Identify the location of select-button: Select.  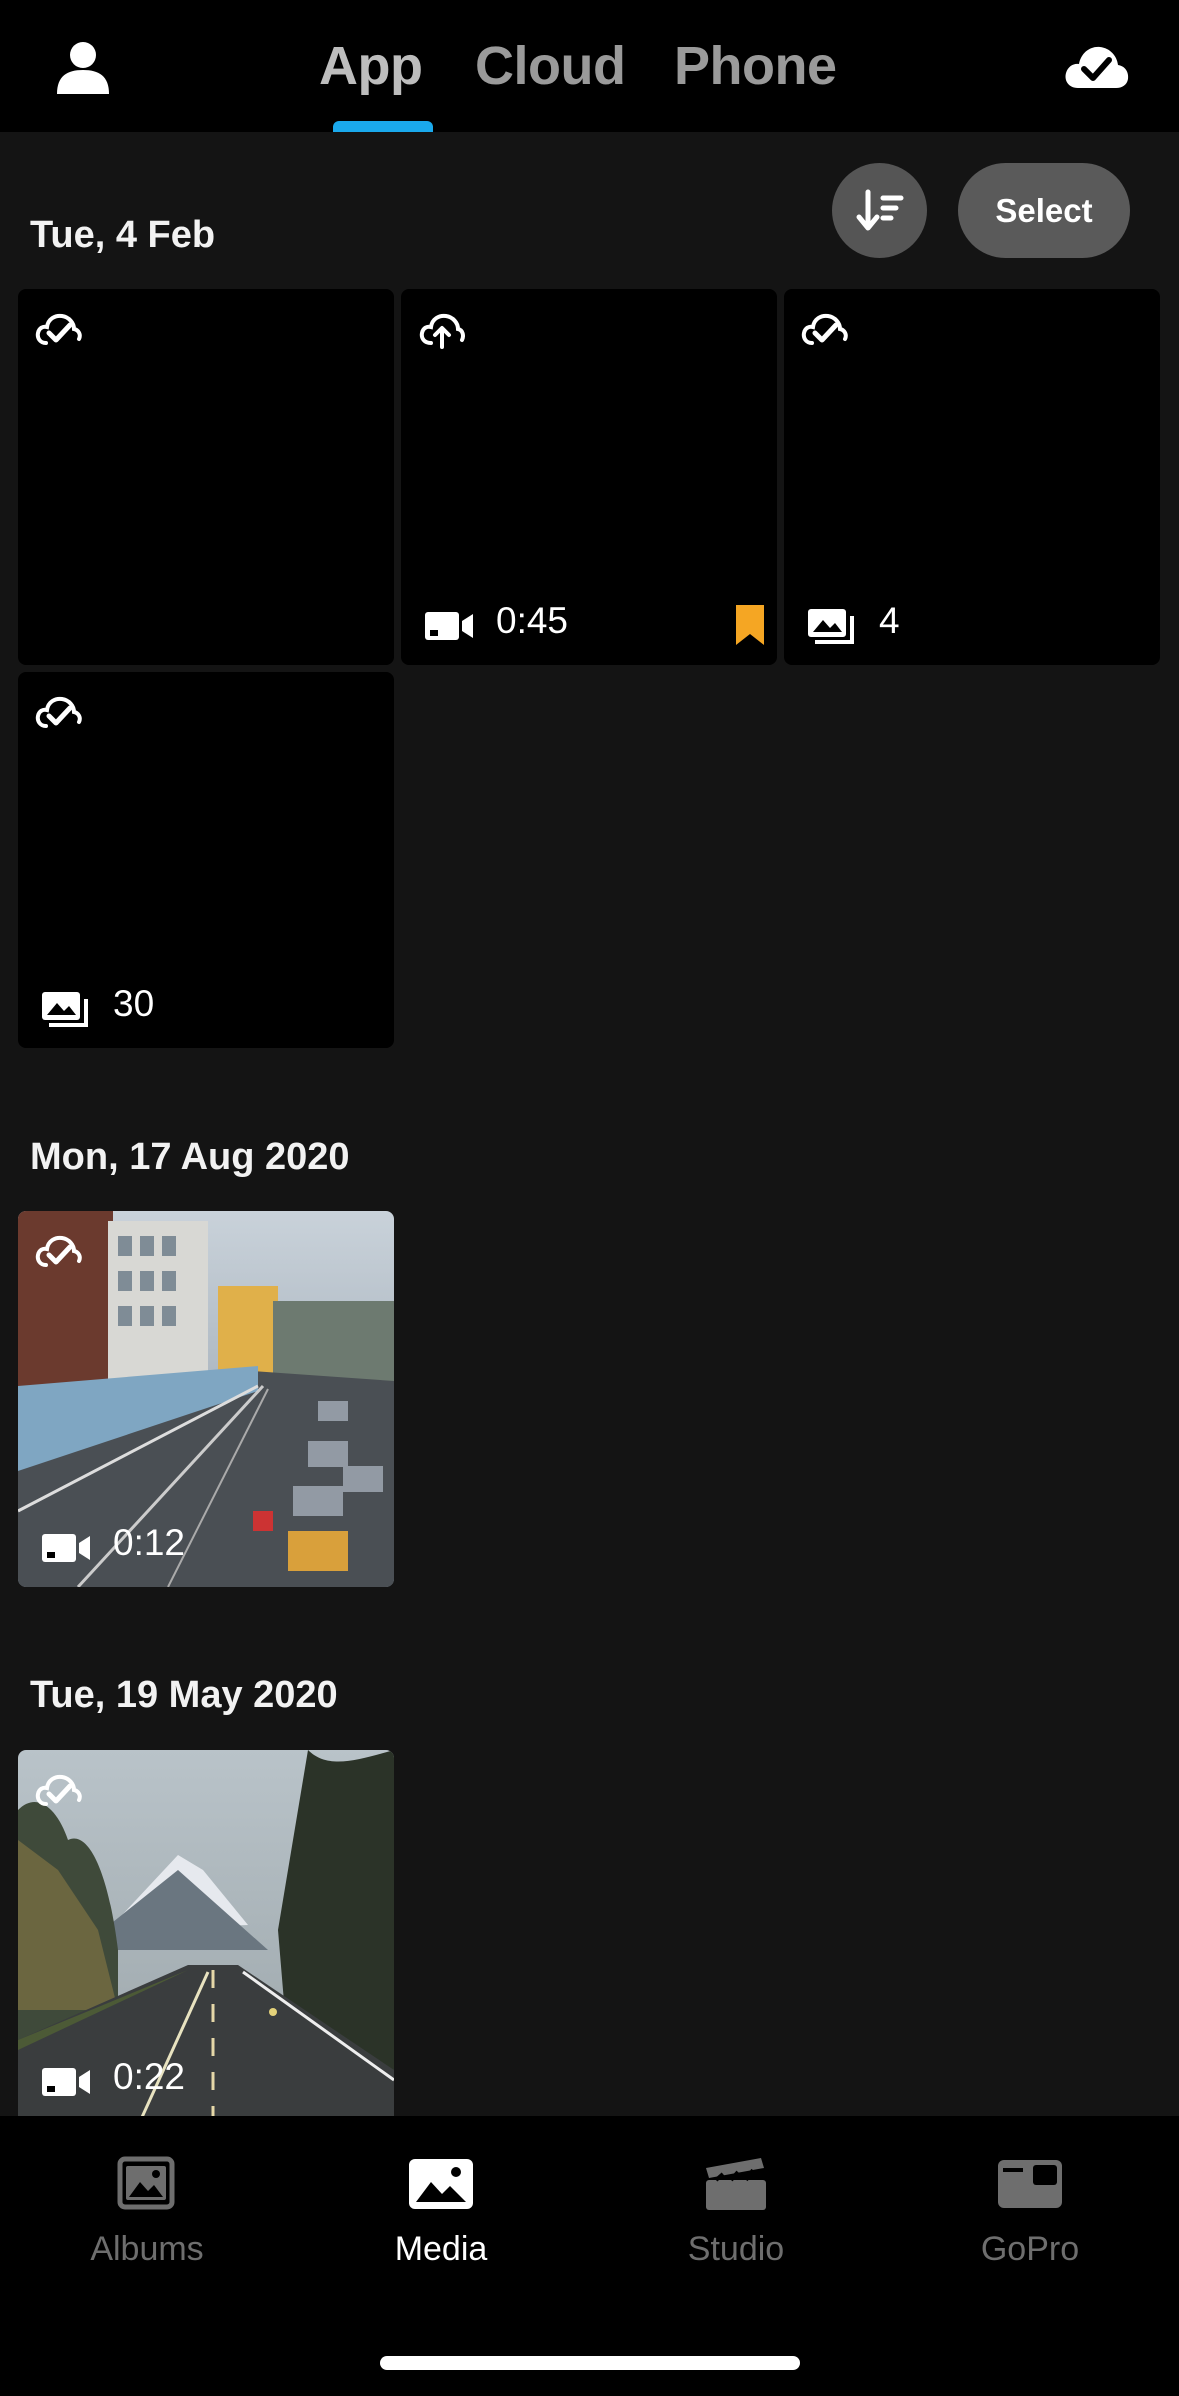
(1044, 210).